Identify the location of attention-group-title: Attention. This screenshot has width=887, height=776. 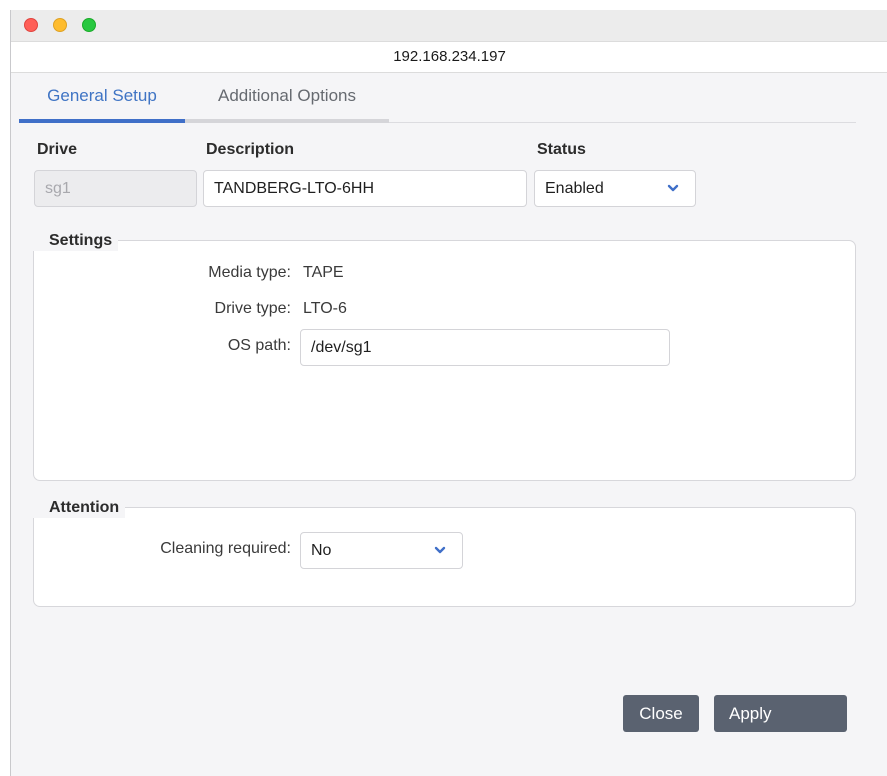
(79, 508).